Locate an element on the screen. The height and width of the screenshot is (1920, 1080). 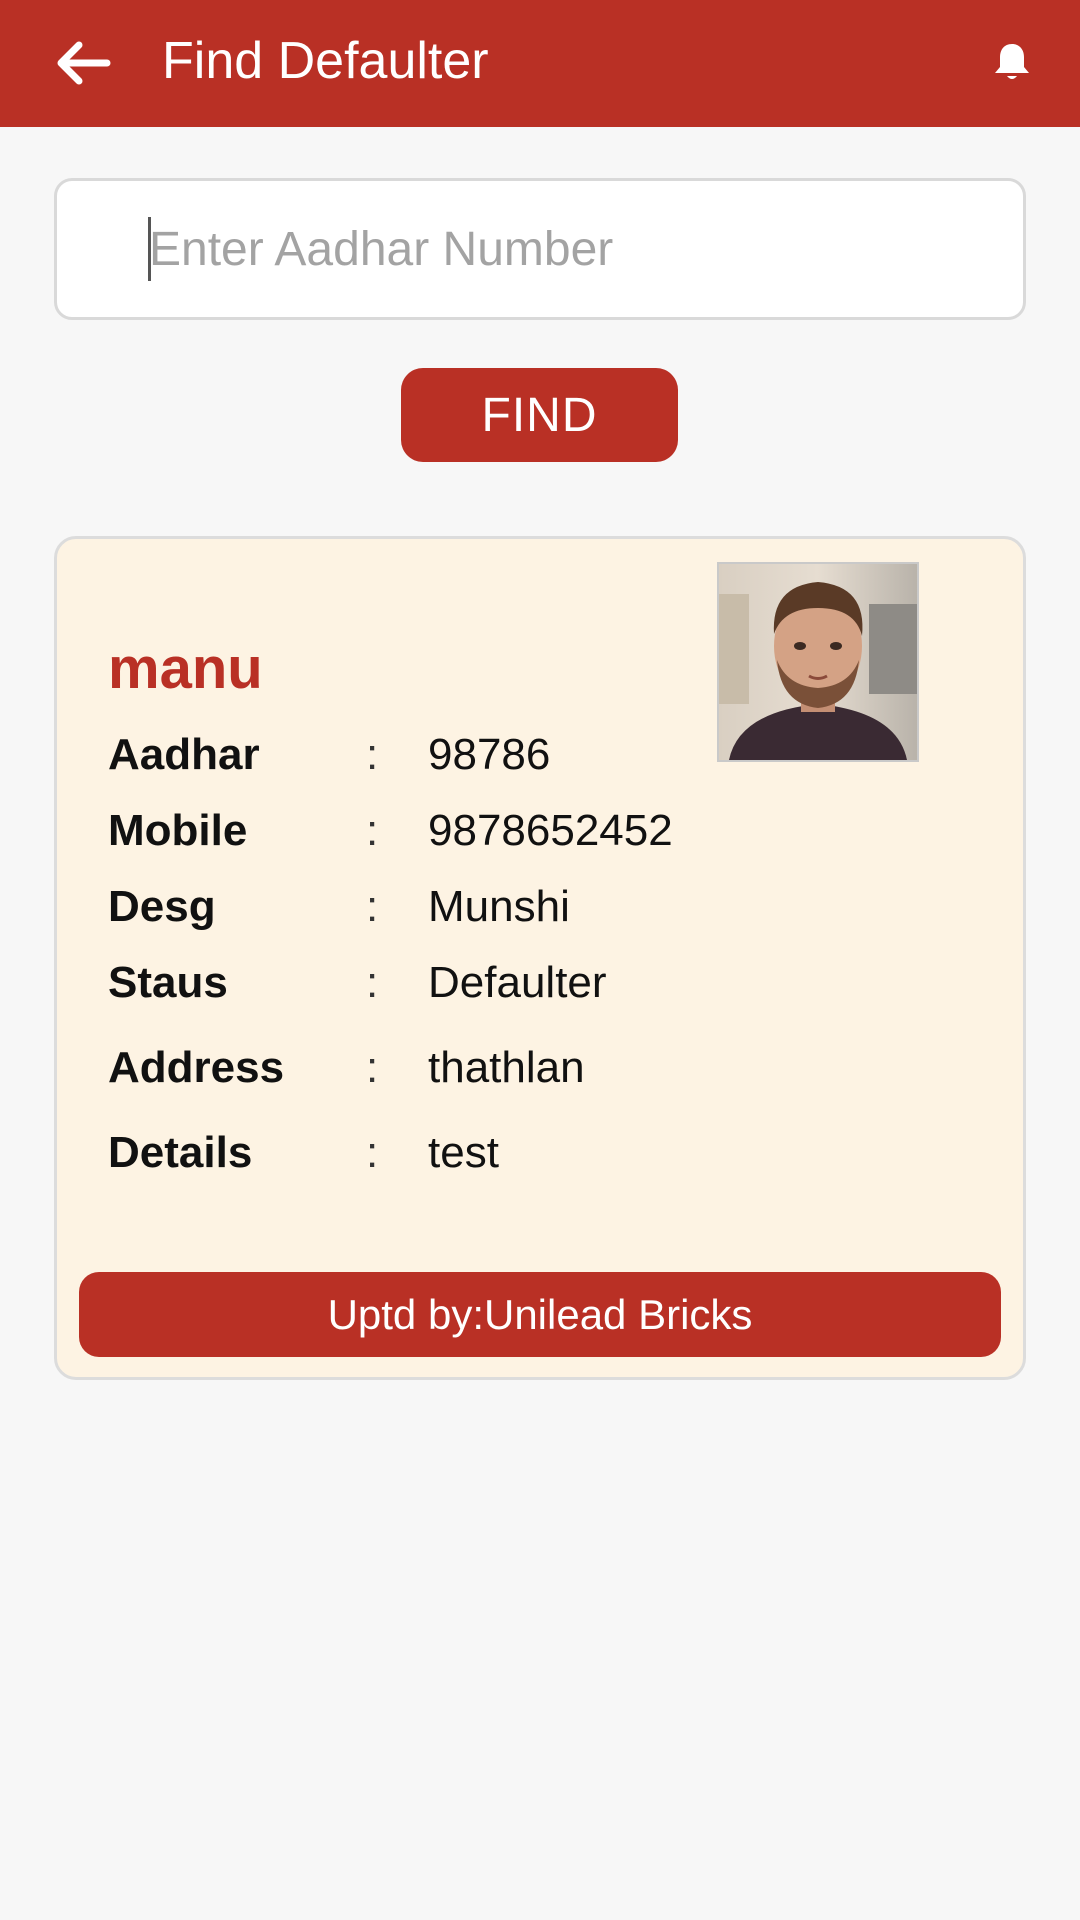
field-row-address: Address : thathlan is located at coordinates (548, 1068).